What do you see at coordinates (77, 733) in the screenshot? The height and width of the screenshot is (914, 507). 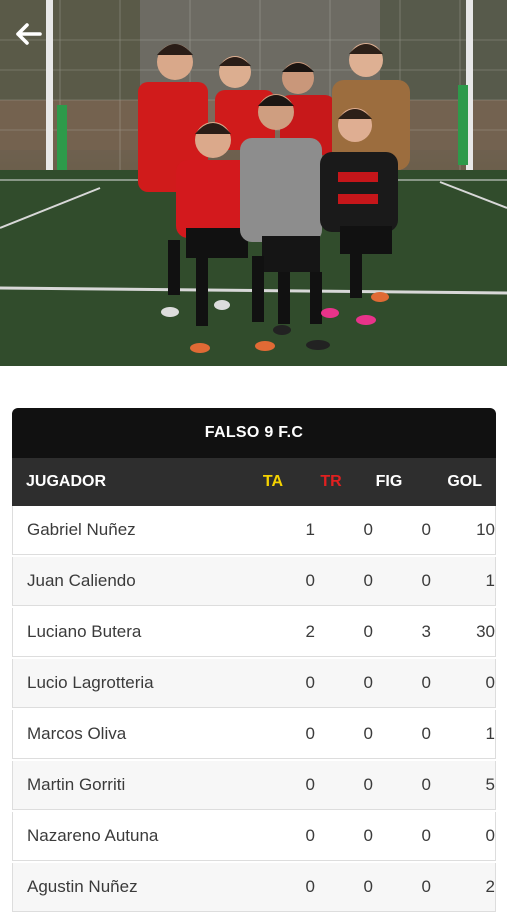 I see `player-name: Marcos Oliva` at bounding box center [77, 733].